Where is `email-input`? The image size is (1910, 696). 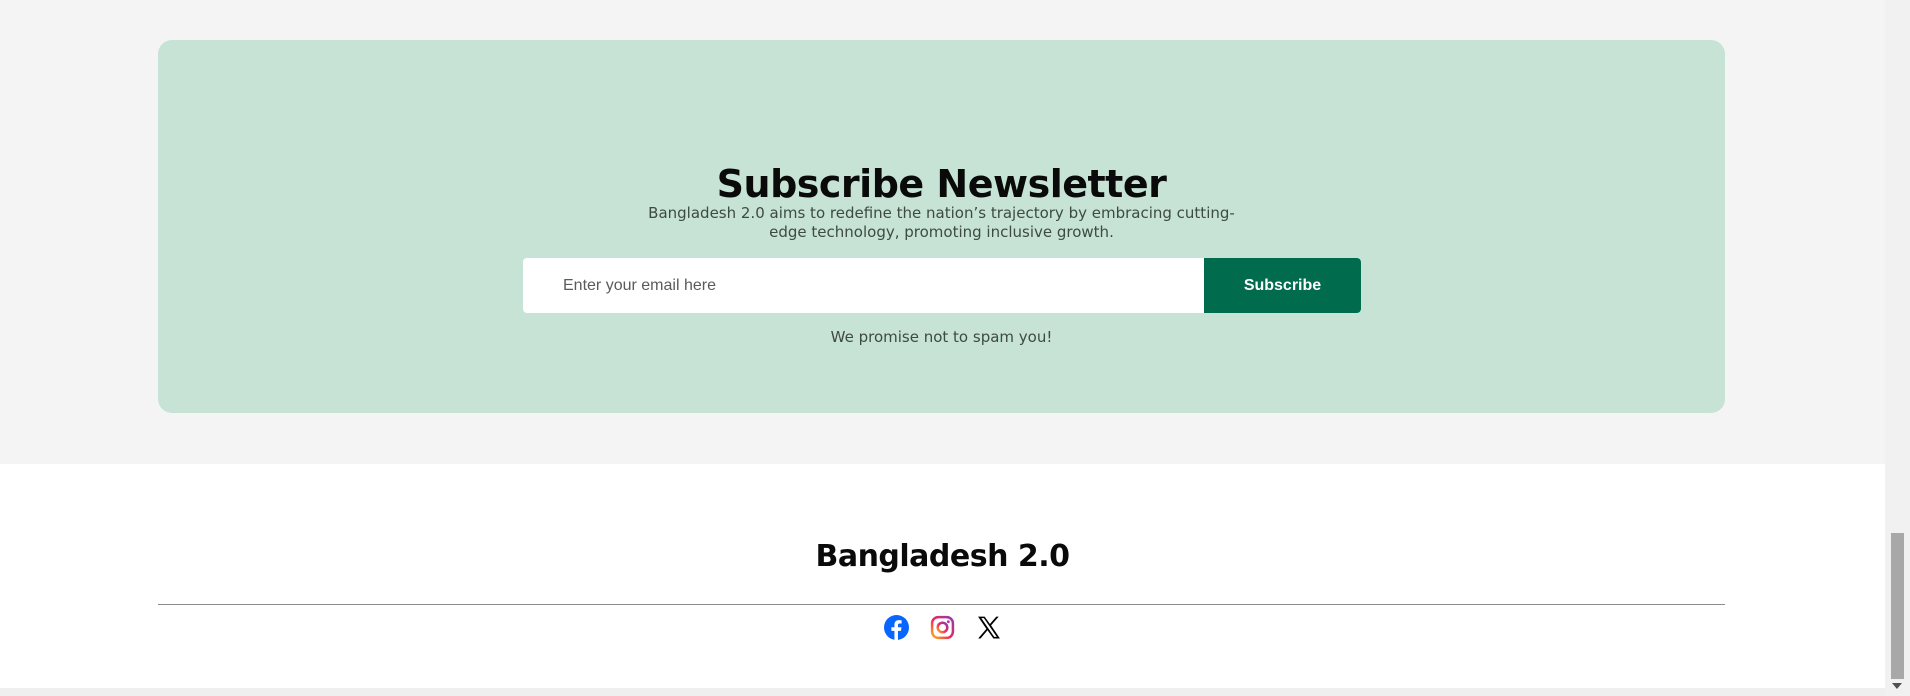
email-input is located at coordinates (863, 285).